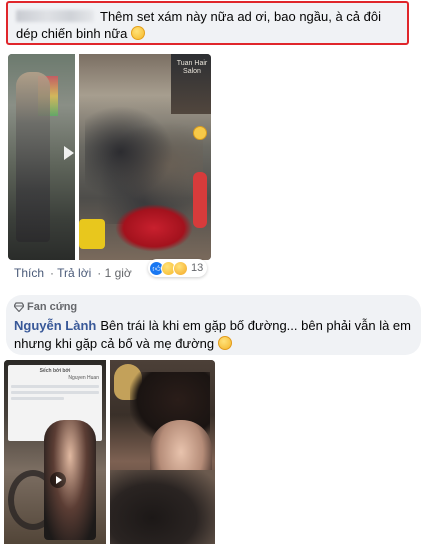 Image resolution: width=428 pixels, height=544 pixels. What do you see at coordinates (19, 307) in the screenshot?
I see `diamond-icon` at bounding box center [19, 307].